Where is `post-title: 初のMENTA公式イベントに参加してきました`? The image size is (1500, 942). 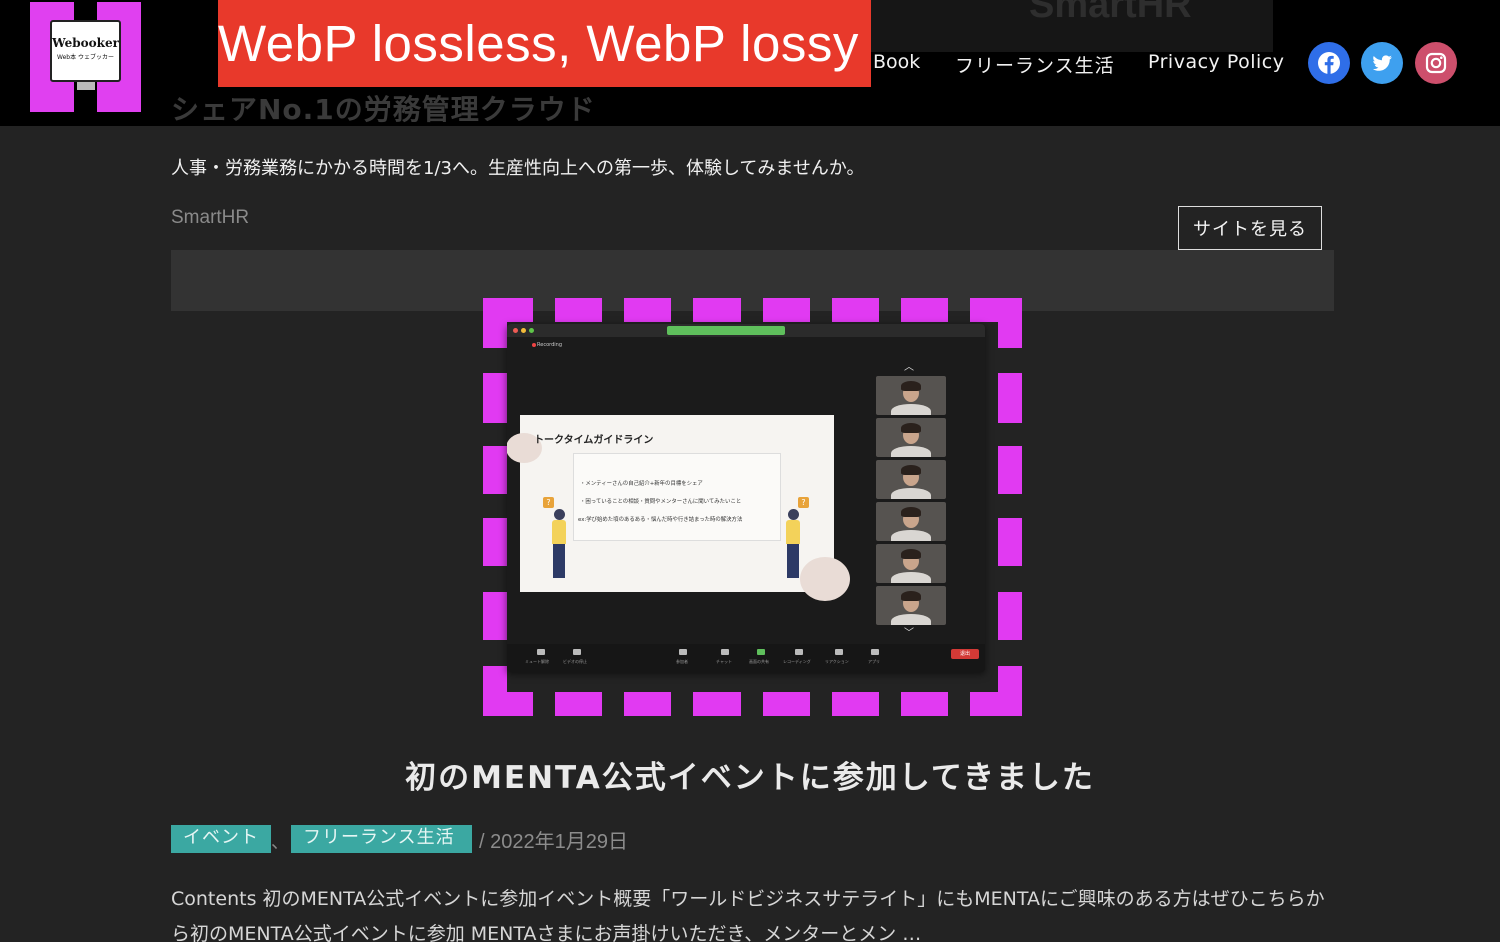
post-title: 初のMENTA公式イベントに参加してきました is located at coordinates (750, 774).